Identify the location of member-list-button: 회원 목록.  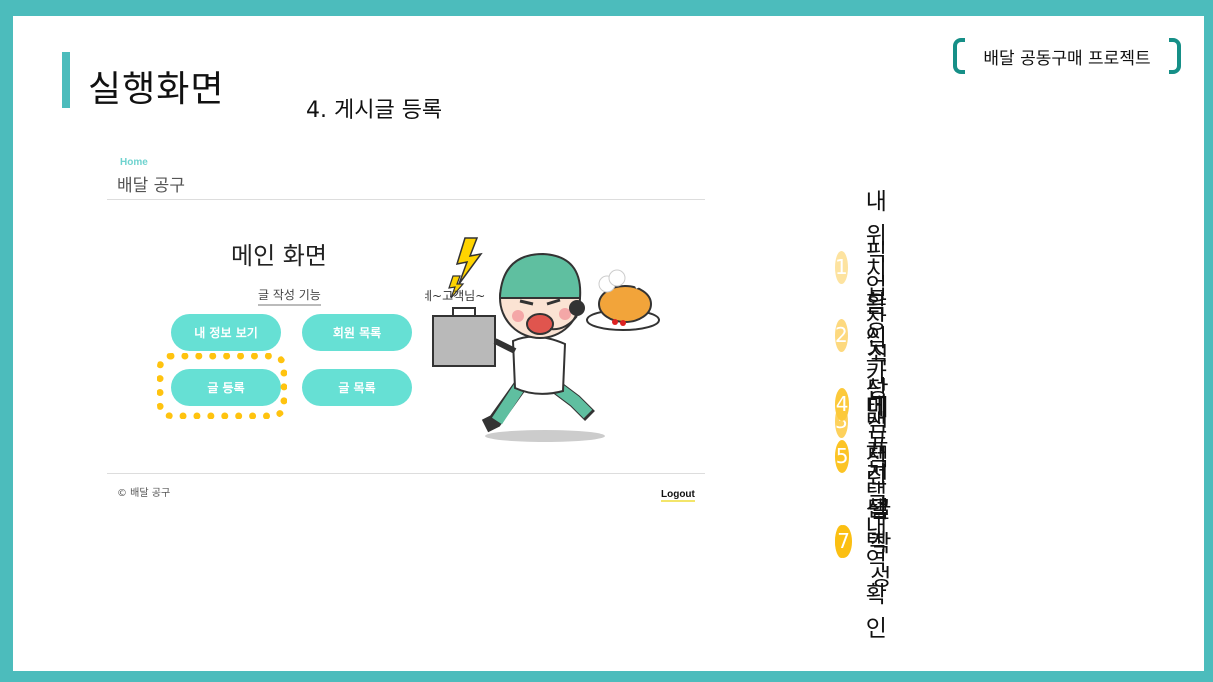
(357, 332).